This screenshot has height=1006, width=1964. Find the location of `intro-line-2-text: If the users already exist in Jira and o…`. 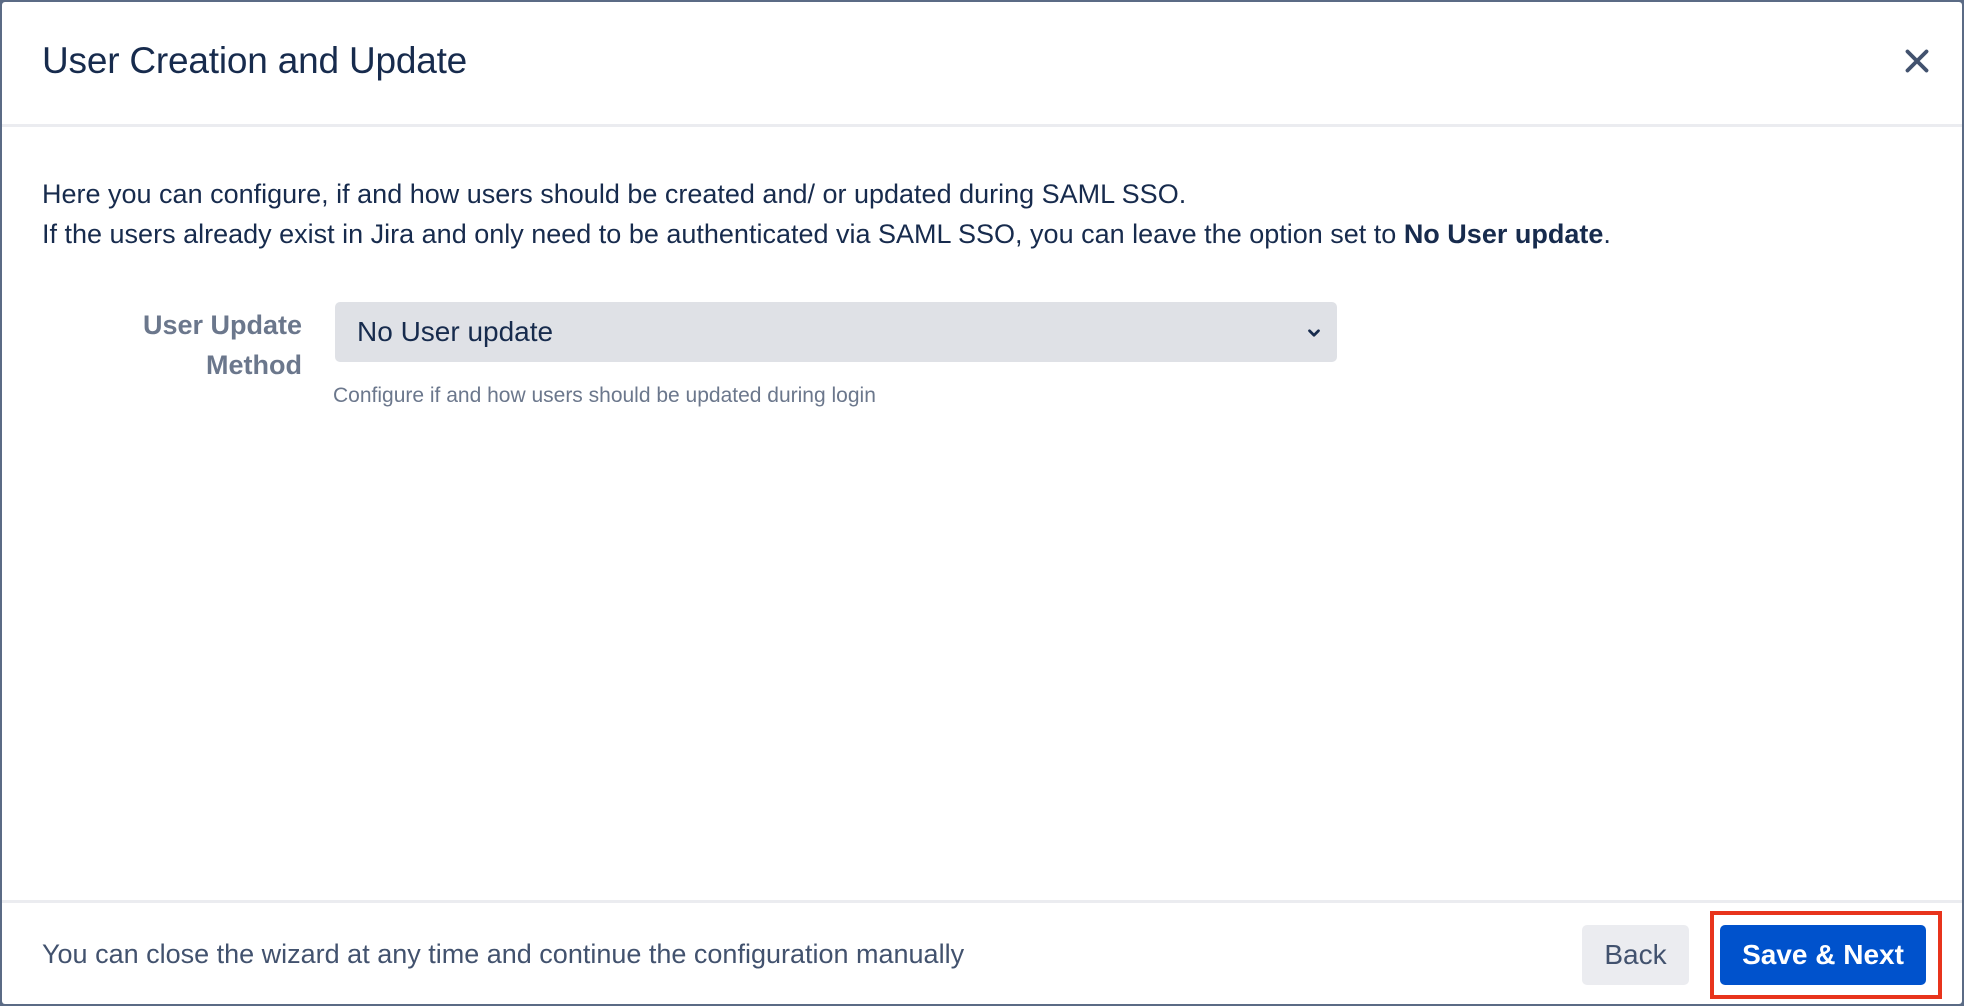

intro-line-2-text: If the users already exist in Jira and o… is located at coordinates (723, 234).